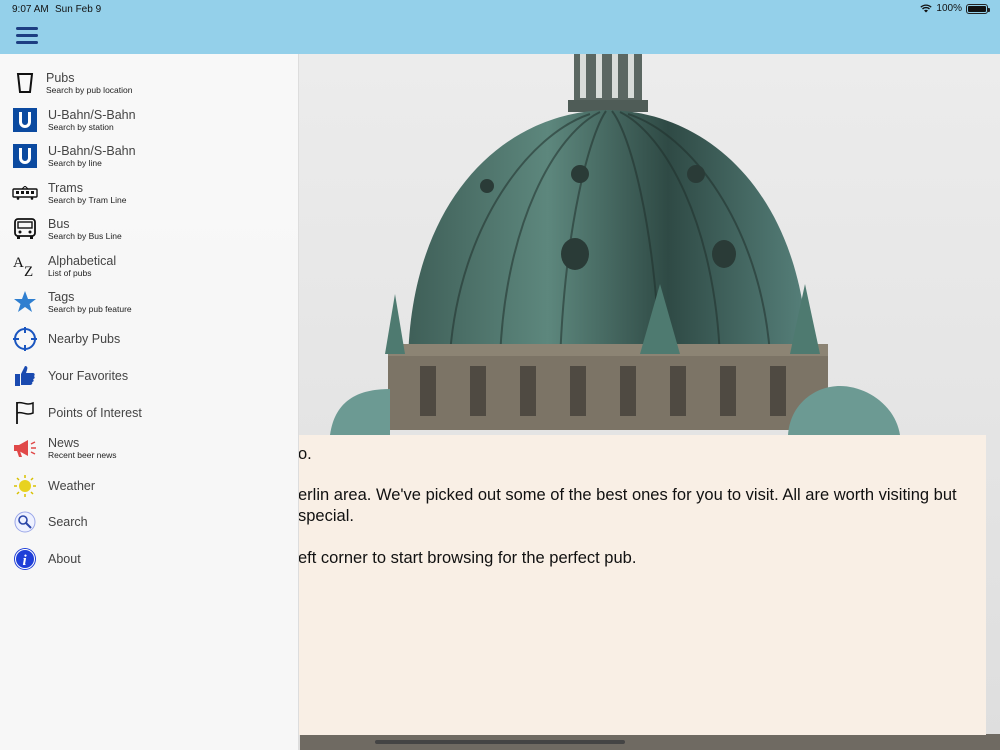 The width and height of the screenshot is (1000, 750). What do you see at coordinates (85, 236) in the screenshot?
I see `menu-item-subtitle: Search by Bus Line` at bounding box center [85, 236].